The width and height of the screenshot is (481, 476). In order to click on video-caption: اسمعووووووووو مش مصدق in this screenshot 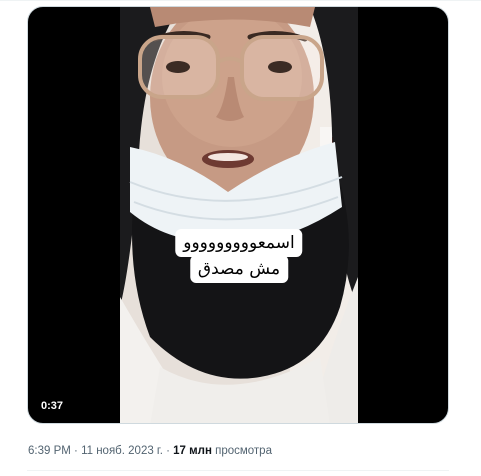, I will do `click(239, 256)`.